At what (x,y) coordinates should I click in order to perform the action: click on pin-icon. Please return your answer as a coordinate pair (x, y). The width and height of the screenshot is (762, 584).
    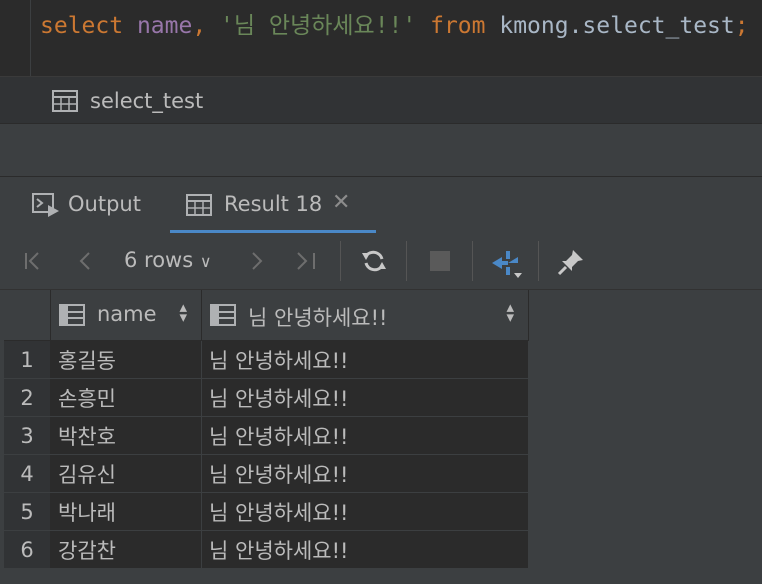
    Looking at the image, I should click on (570, 261).